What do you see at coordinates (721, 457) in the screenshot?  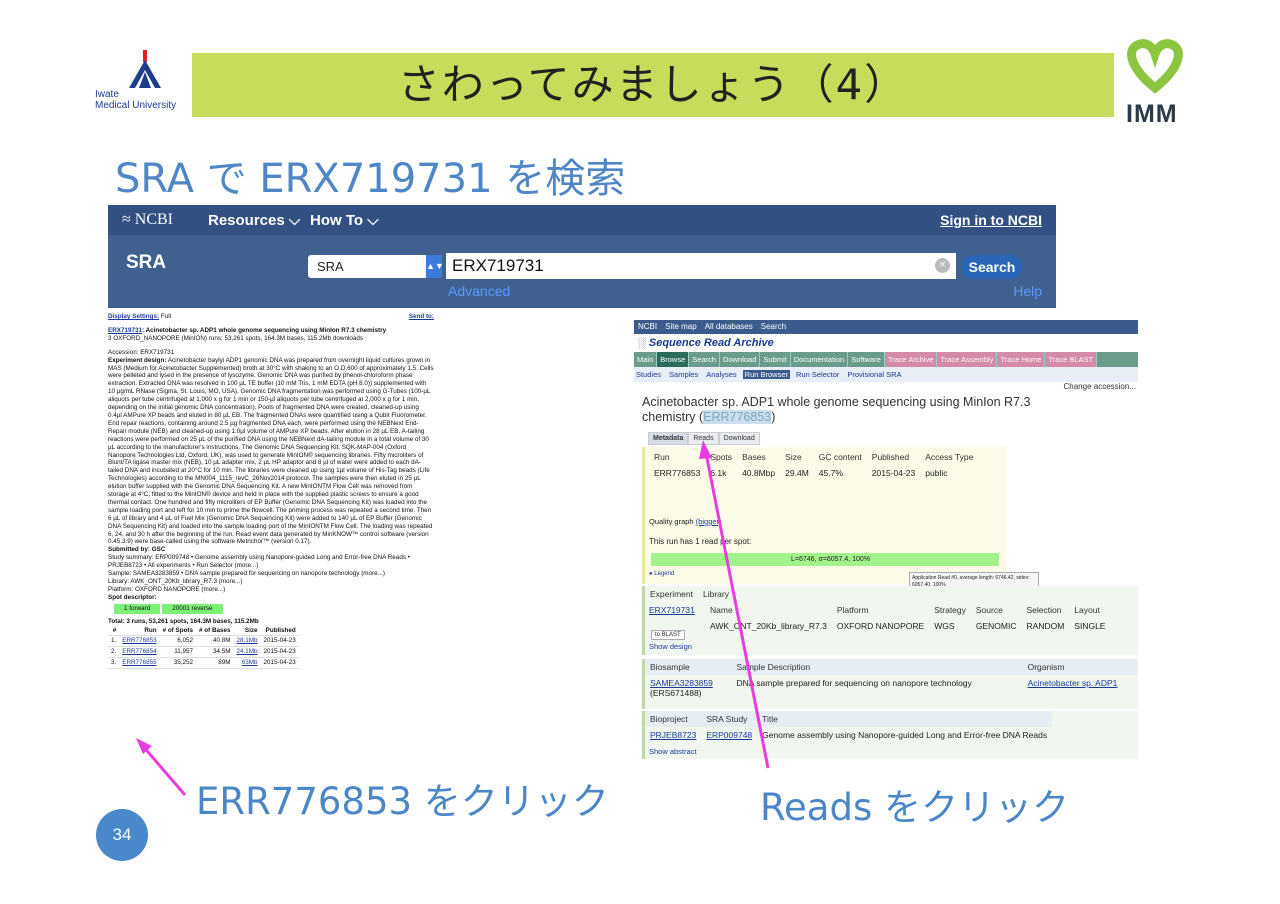 I see `run-header-cell: Spots` at bounding box center [721, 457].